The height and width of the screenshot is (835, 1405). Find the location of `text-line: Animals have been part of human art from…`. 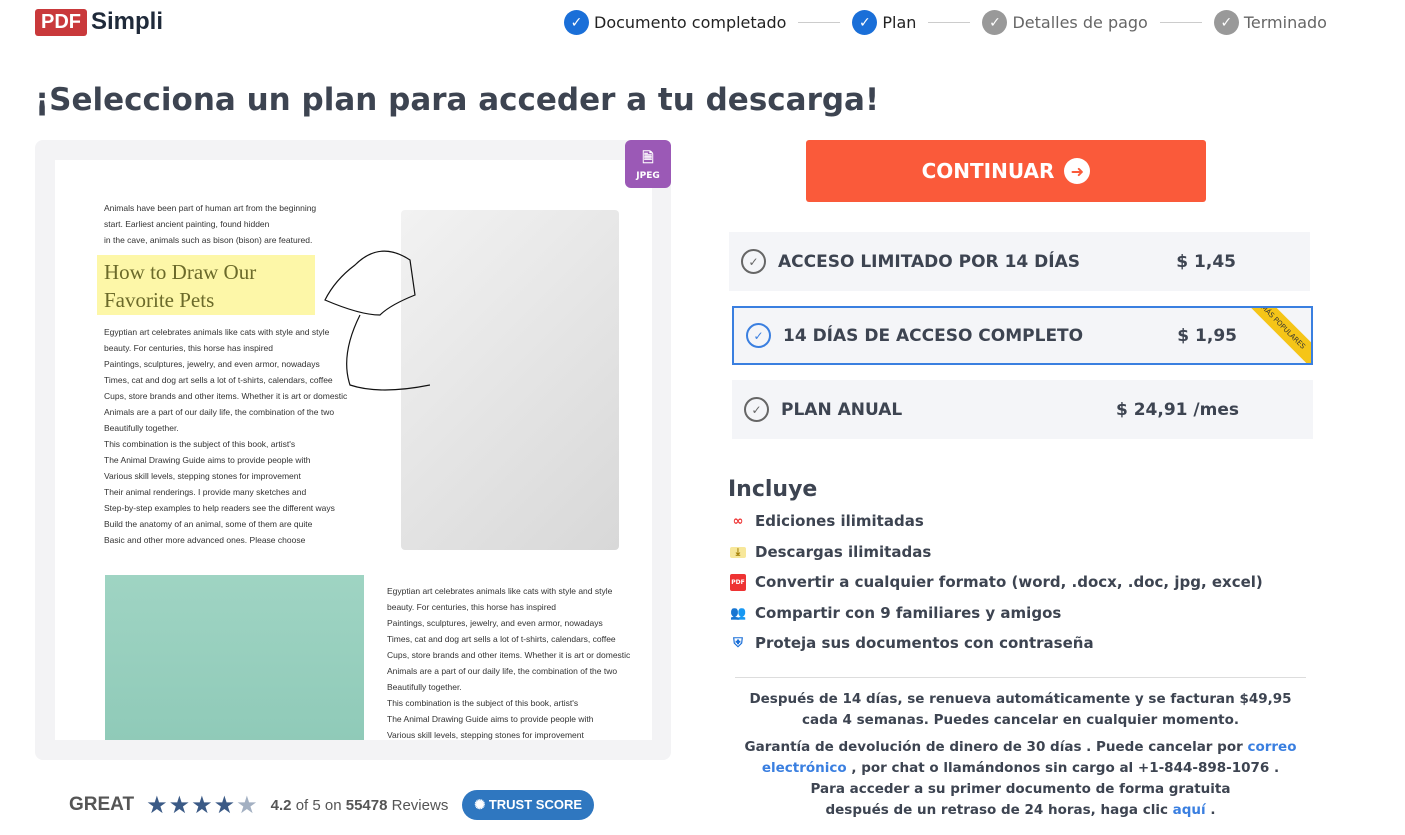

text-line: Animals have been part of human art from… is located at coordinates (210, 208).